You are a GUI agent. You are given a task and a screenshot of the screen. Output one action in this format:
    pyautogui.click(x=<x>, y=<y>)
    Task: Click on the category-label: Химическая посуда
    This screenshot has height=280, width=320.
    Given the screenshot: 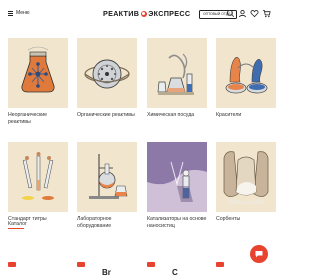 What is the action you would take?
    pyautogui.click(x=171, y=115)
    